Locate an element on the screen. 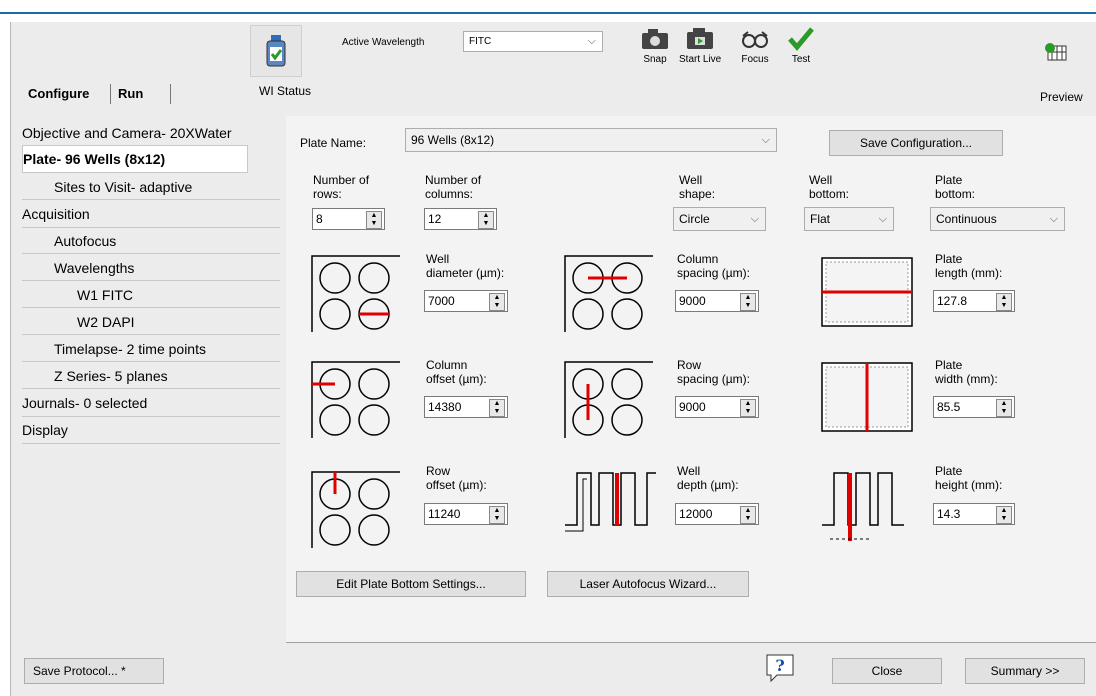  nav-item-acquisition: Acquisition is located at coordinates (151, 214).